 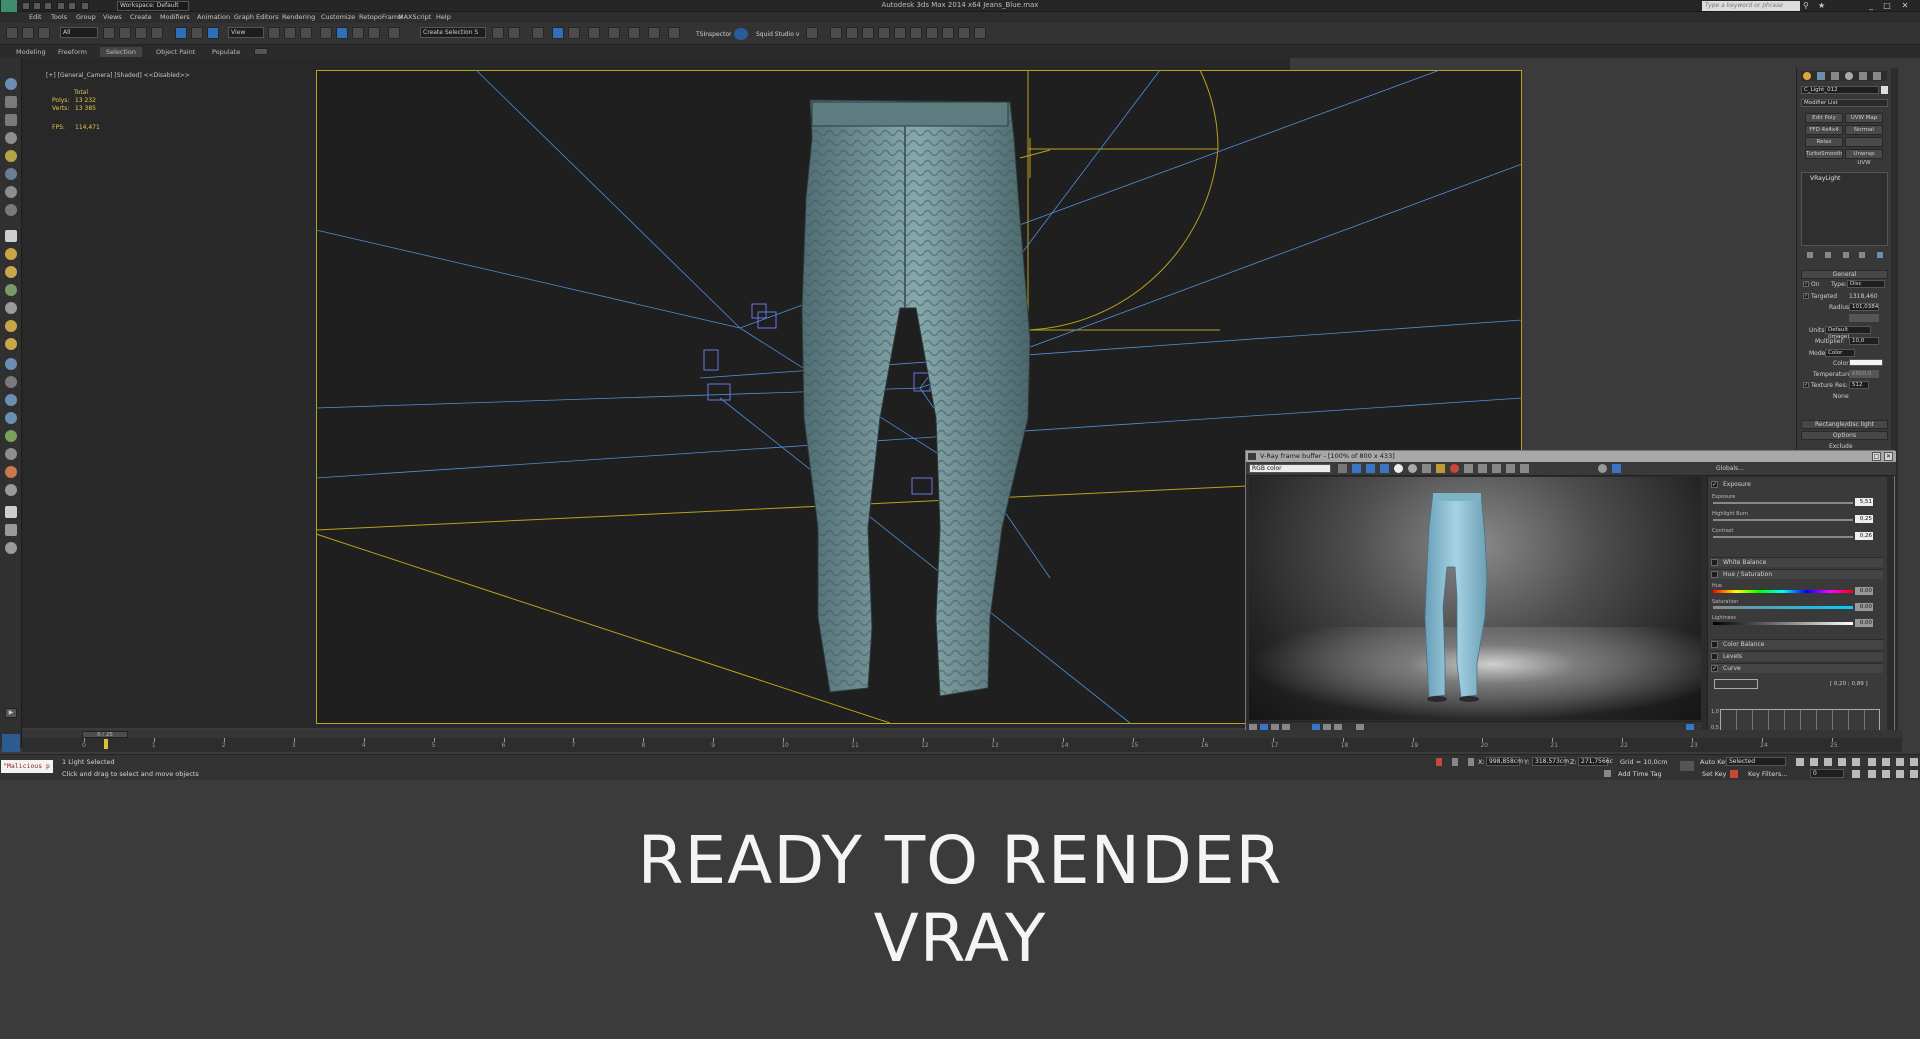 I want to click on contrast-slider, so click(x=1783, y=537).